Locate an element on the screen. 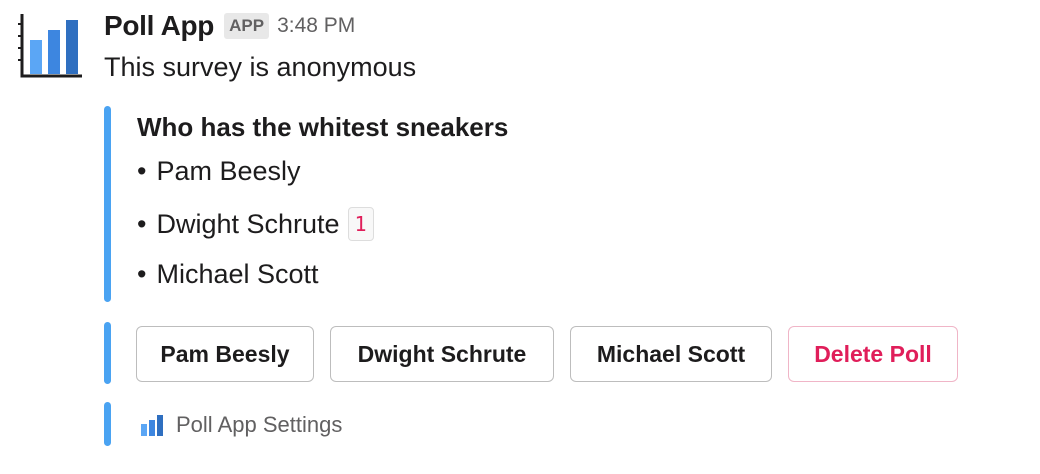 This screenshot has width=1040, height=474. poll-option-label: Pam Beesly is located at coordinates (228, 171).